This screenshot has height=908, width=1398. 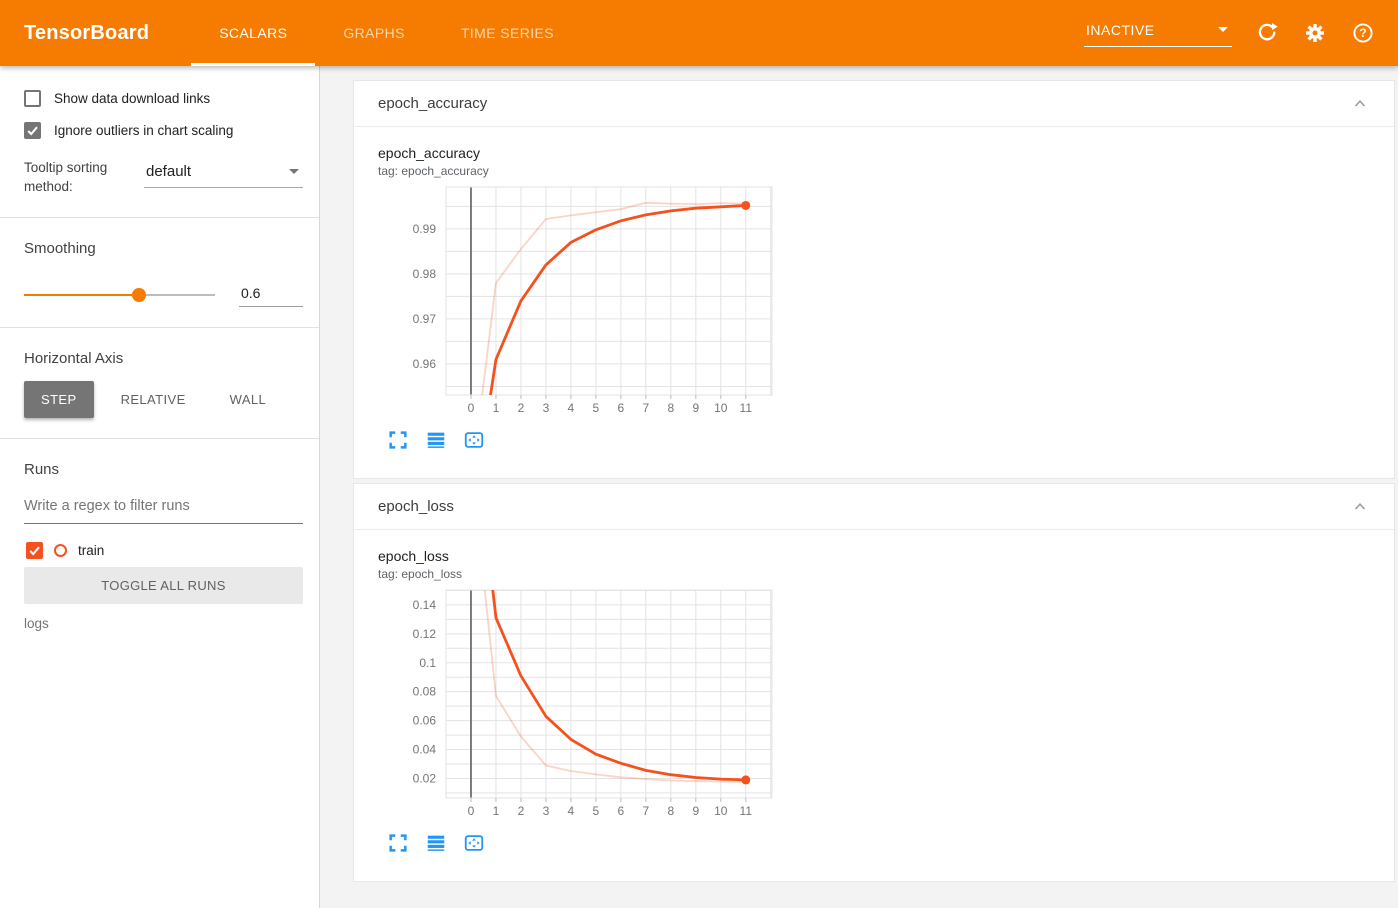 I want to click on smoothing-value-input, so click(x=271, y=294).